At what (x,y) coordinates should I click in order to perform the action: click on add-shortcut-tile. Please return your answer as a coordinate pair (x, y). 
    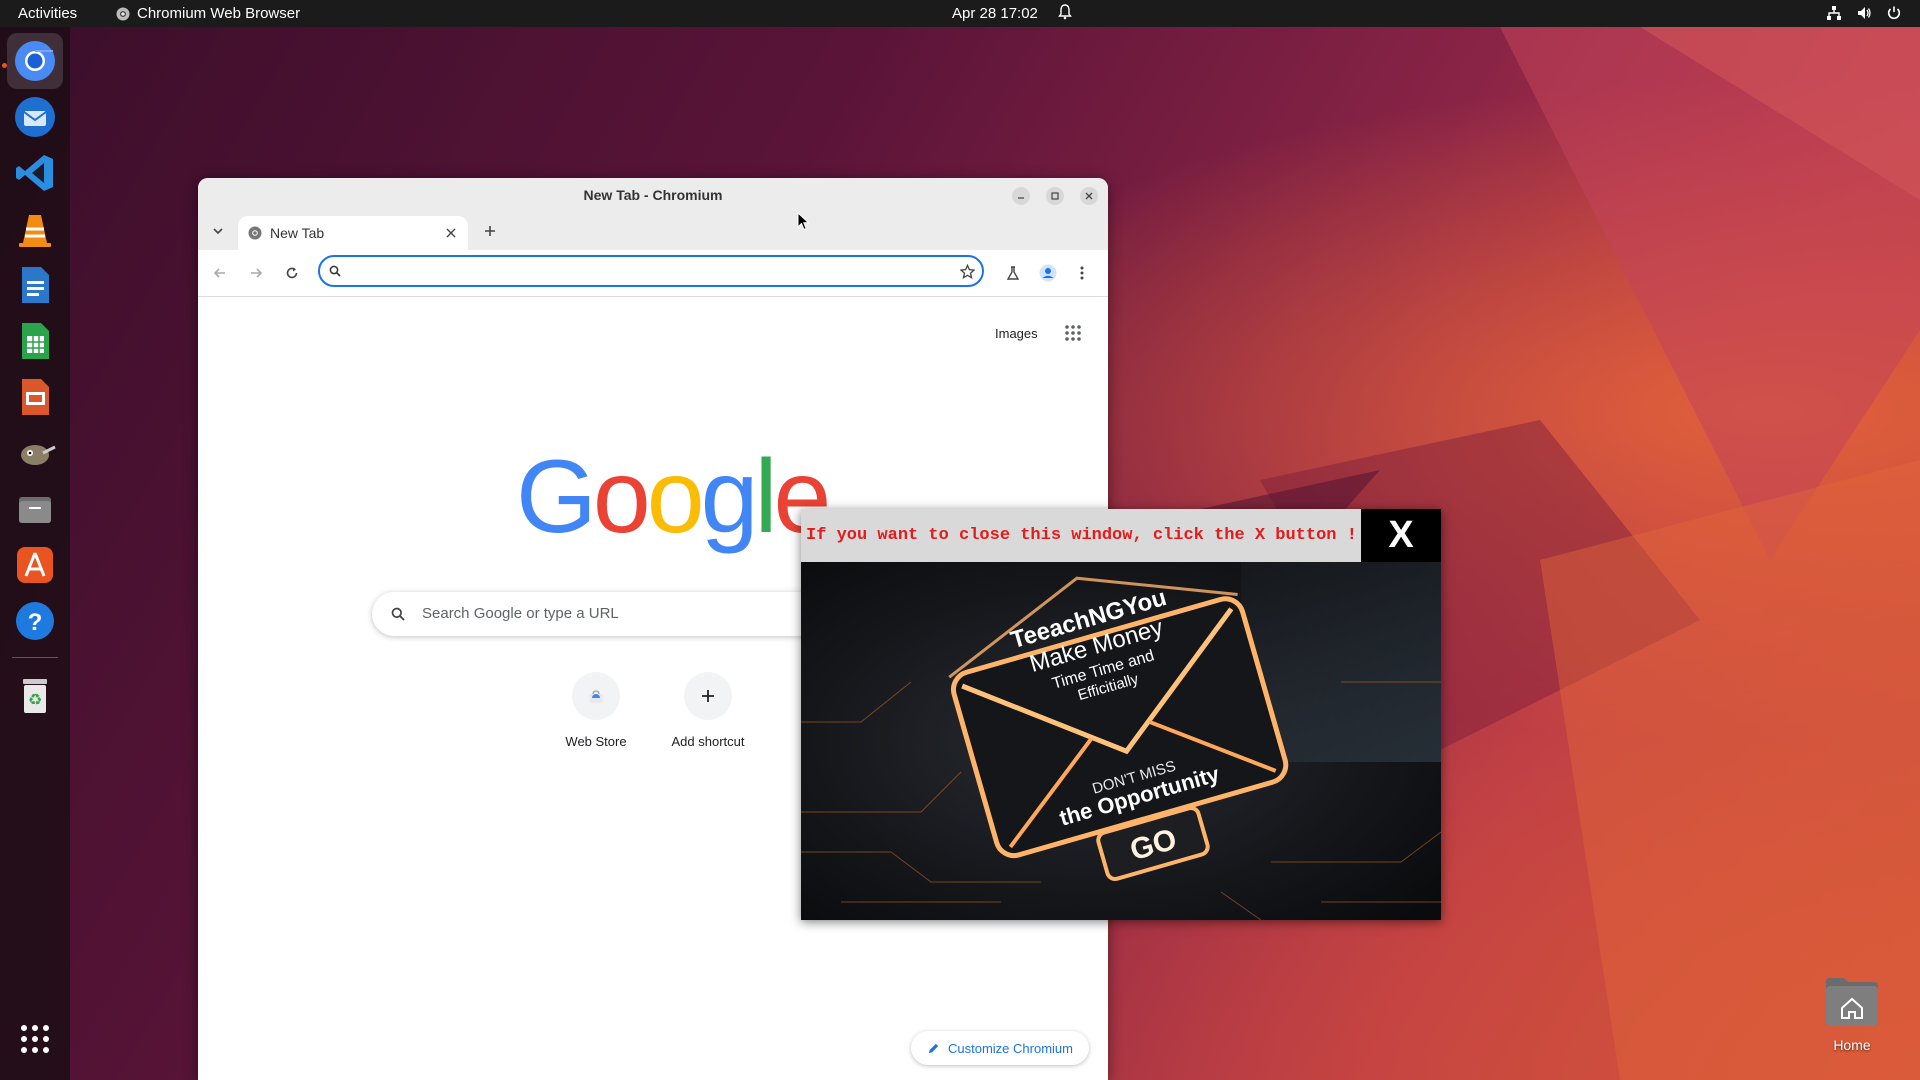
    Looking at the image, I should click on (708, 696).